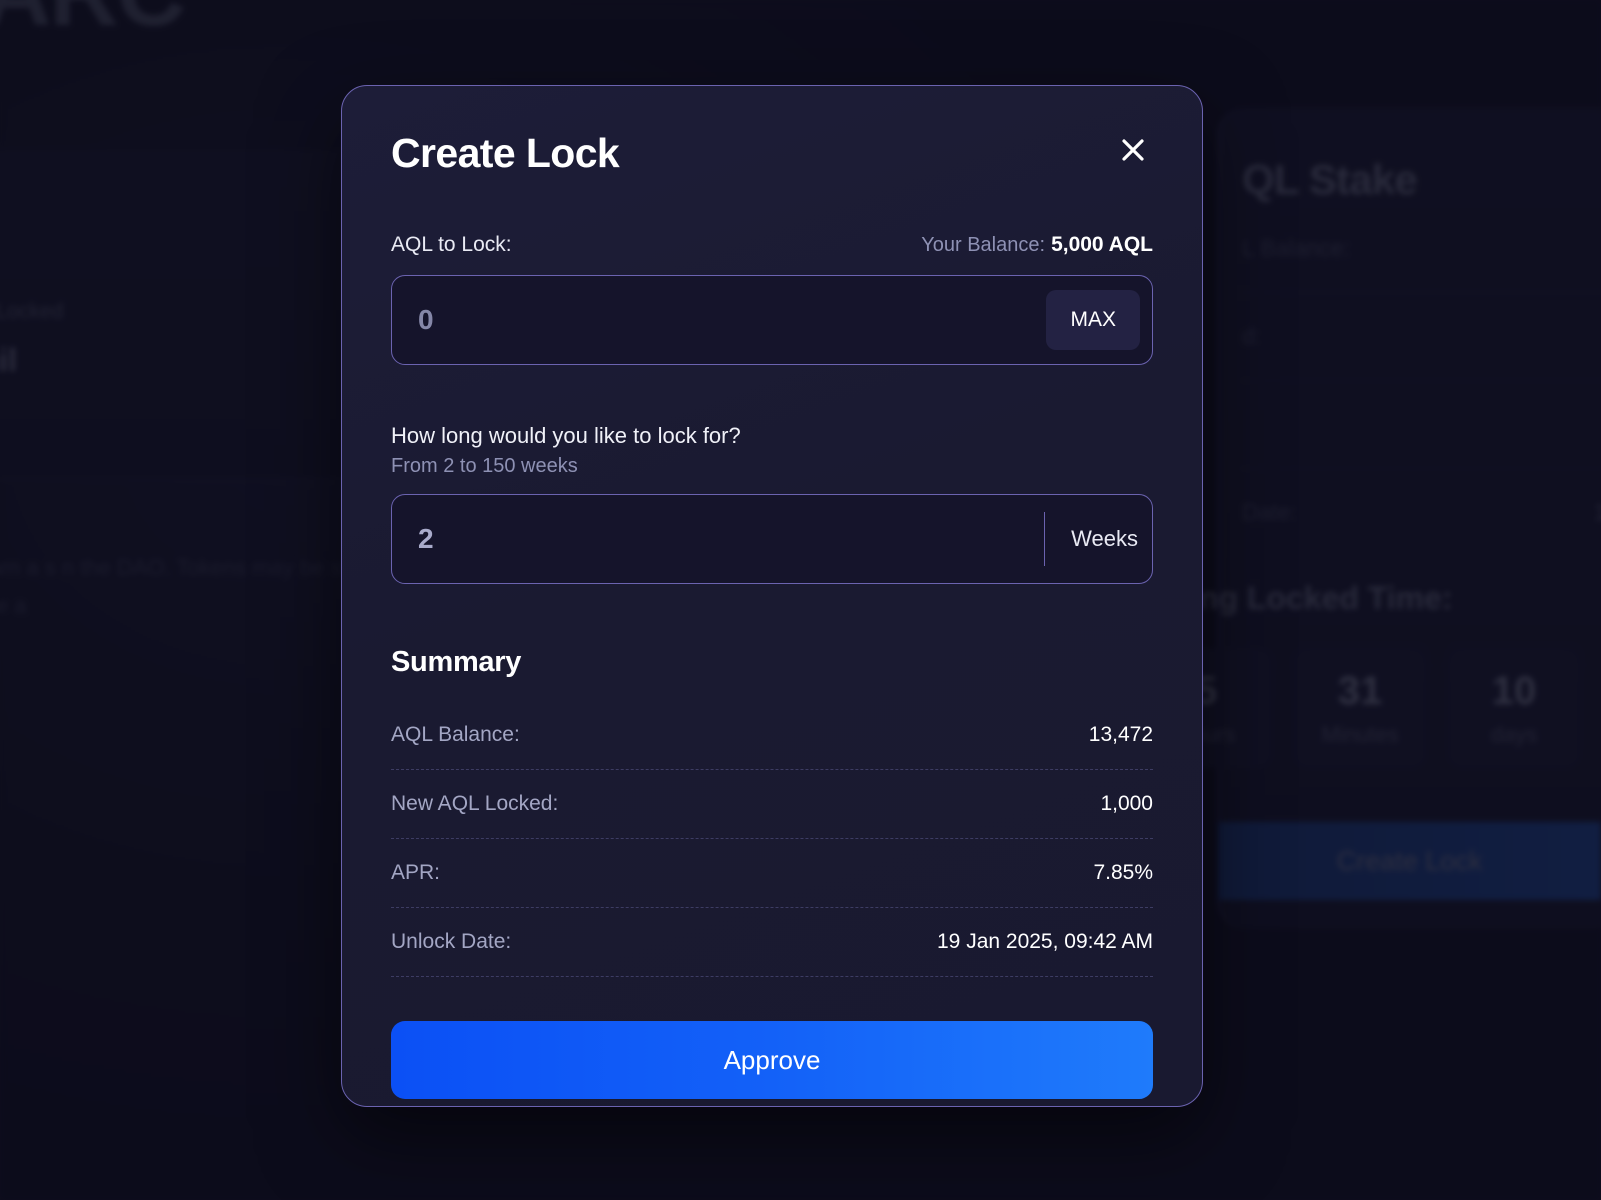 The width and height of the screenshot is (1601, 1200). What do you see at coordinates (1098, 539) in the screenshot?
I see `weeks-unit-label: Weeks` at bounding box center [1098, 539].